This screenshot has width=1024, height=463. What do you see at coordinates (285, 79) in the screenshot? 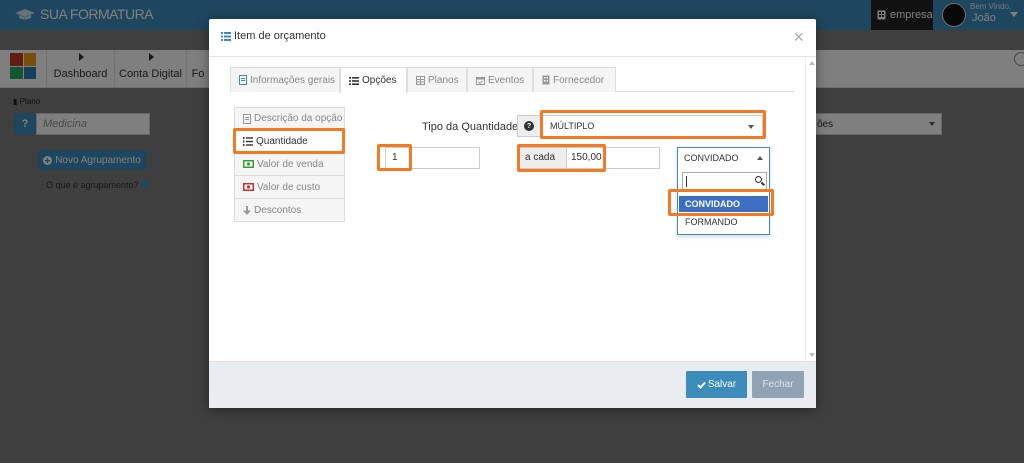
I see `tab-informacoes-gerais: Informações gerais` at bounding box center [285, 79].